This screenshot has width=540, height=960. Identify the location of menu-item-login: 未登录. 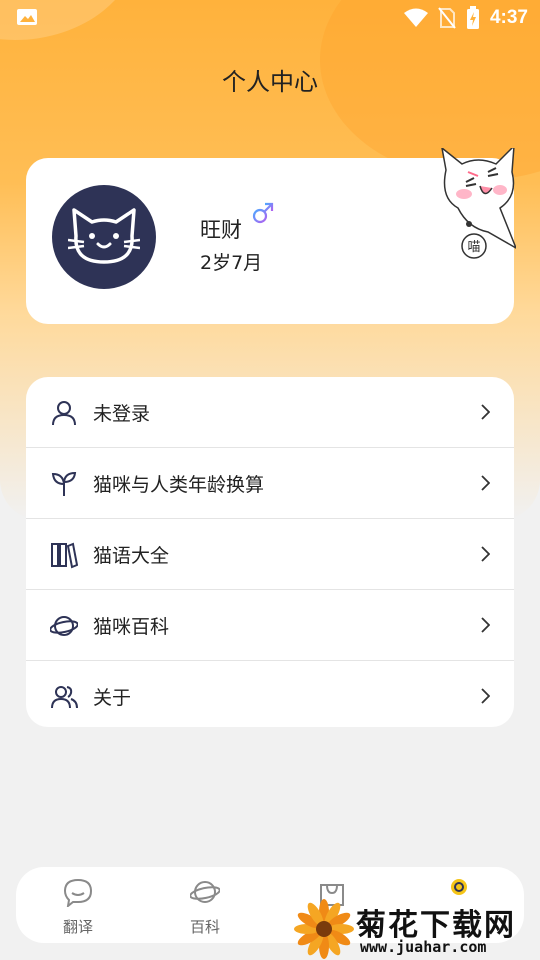
(270, 412).